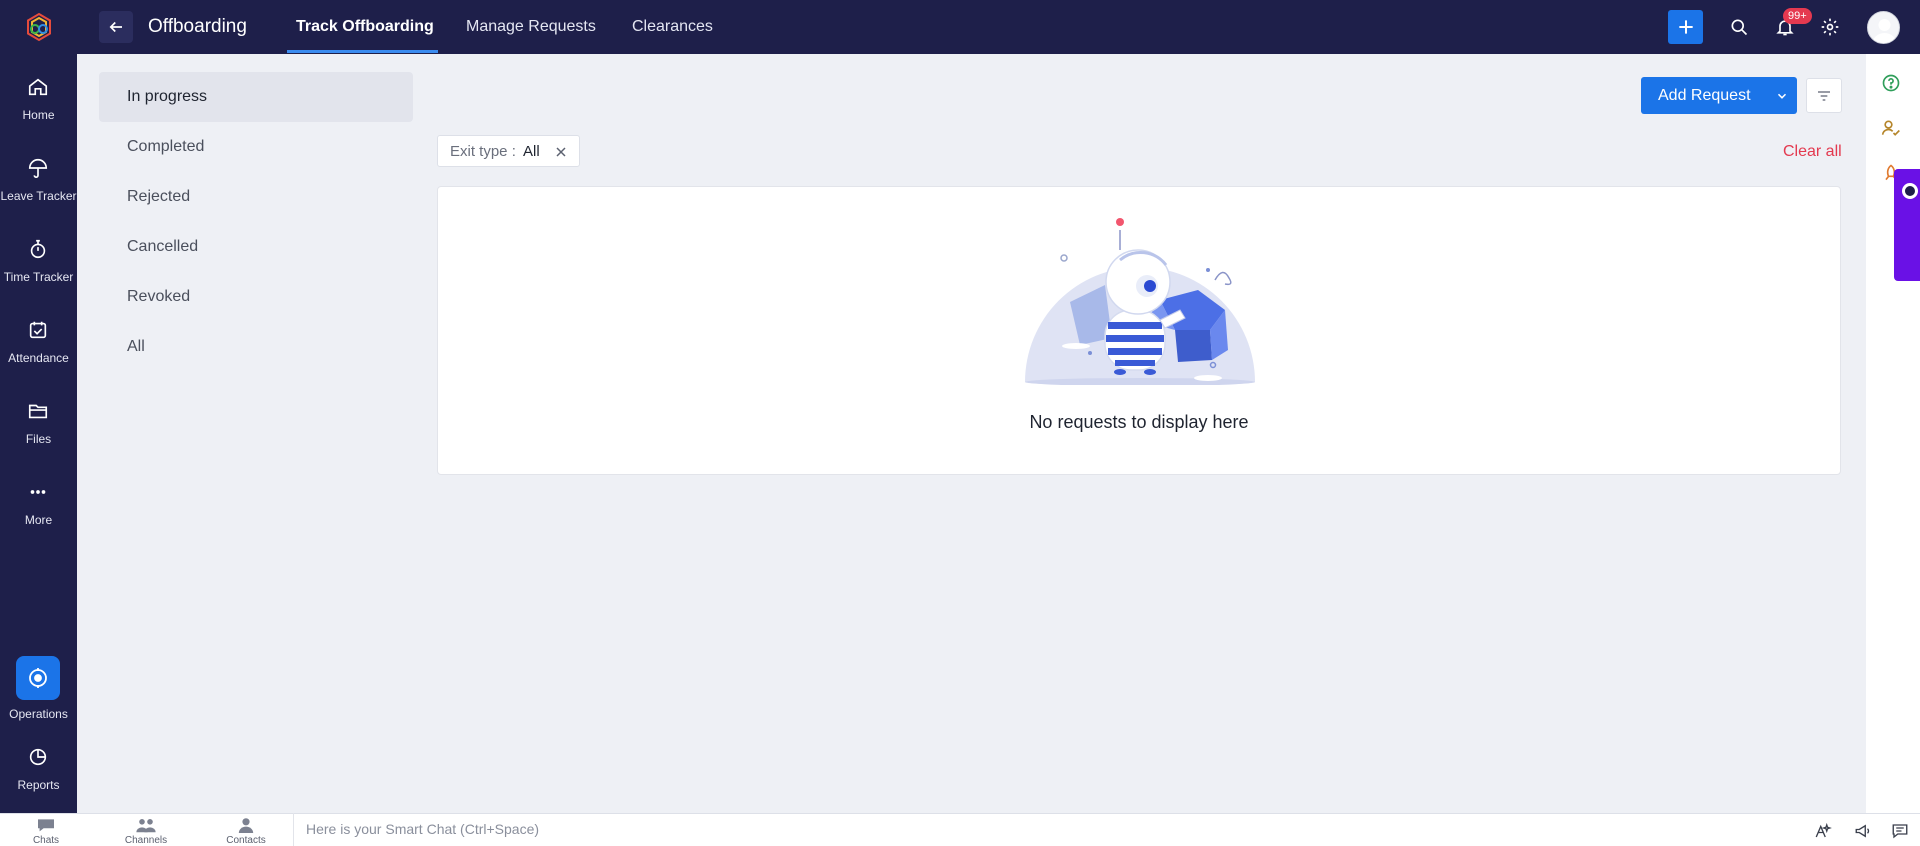  I want to click on nav-label: Time Tracker, so click(38, 277).